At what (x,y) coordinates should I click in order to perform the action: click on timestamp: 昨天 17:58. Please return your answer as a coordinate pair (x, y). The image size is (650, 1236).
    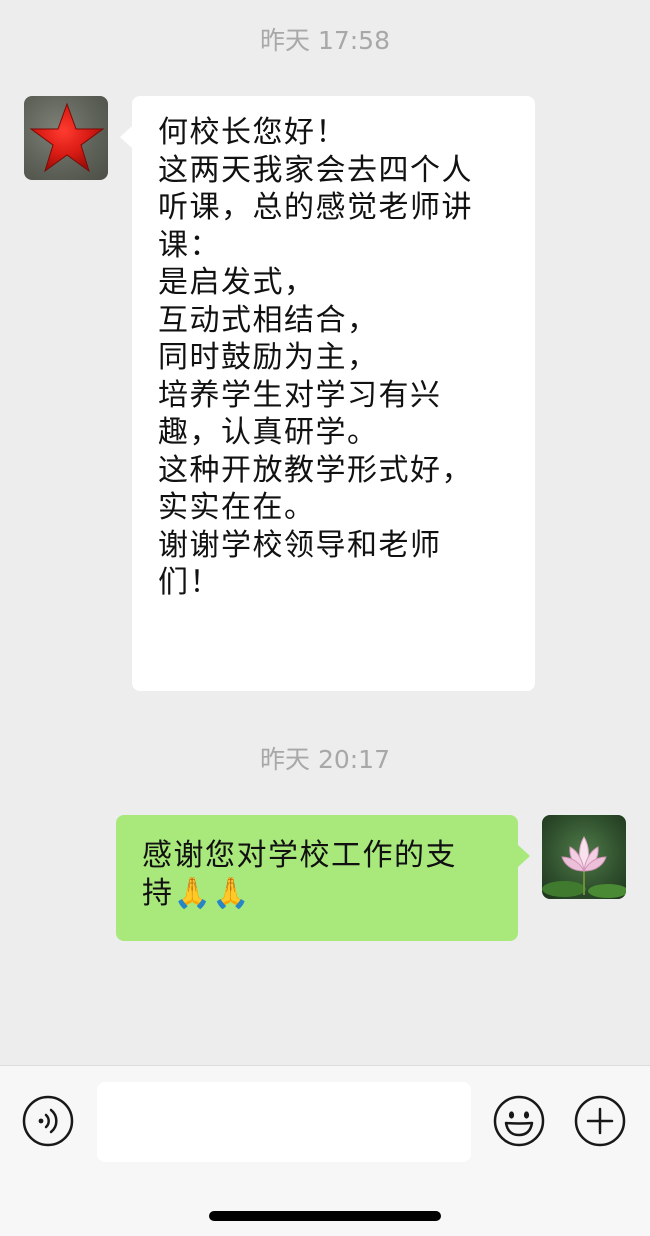
    Looking at the image, I should click on (325, 40).